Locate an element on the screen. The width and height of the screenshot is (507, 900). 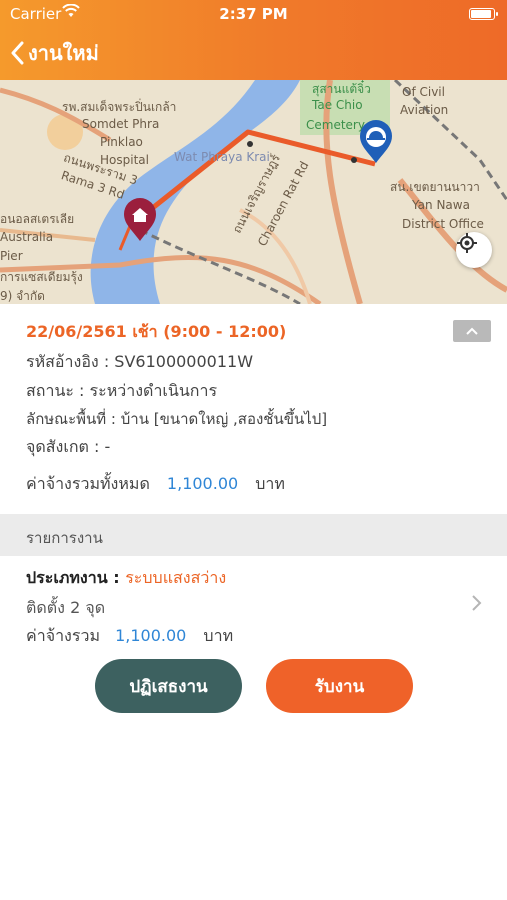
map-label: Tae Chio is located at coordinates (337, 105).